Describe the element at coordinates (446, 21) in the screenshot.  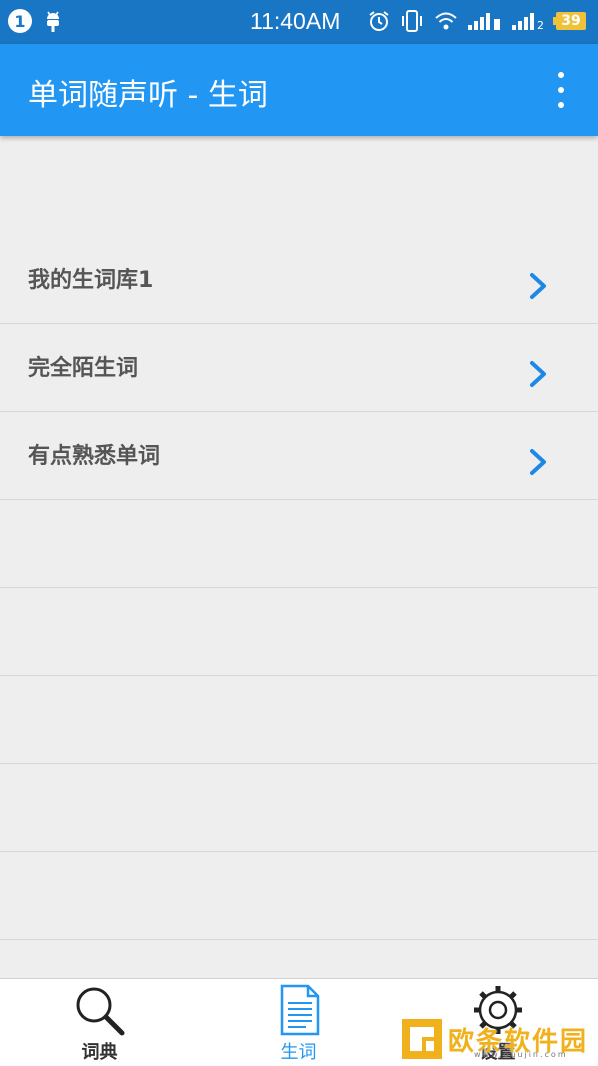
I see `wifi-icon` at that location.